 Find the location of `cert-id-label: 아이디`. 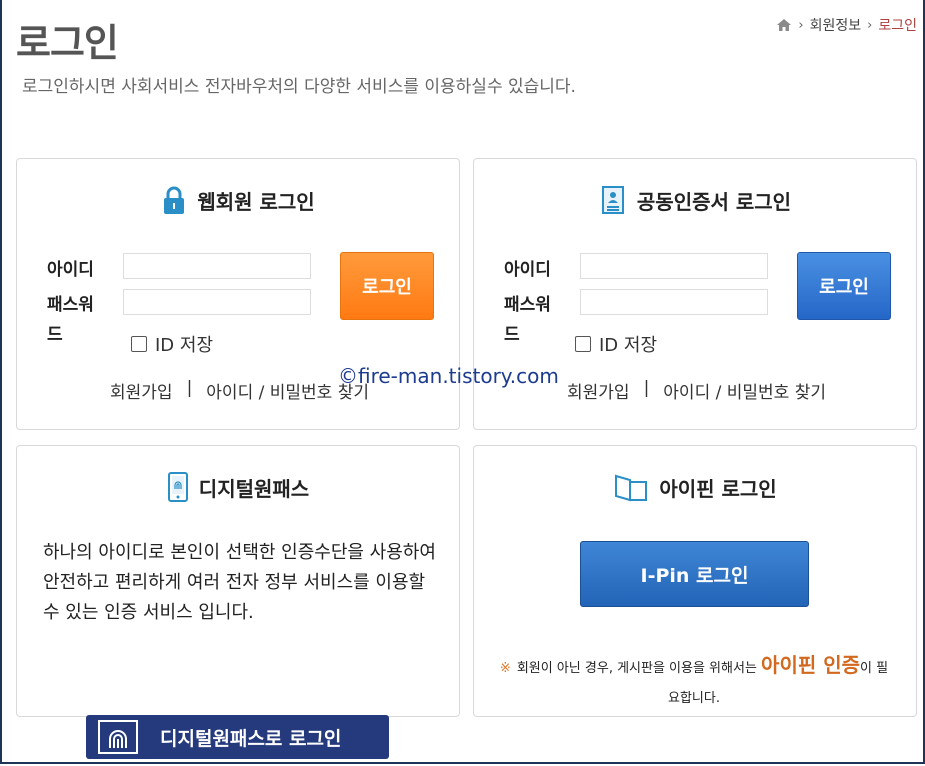

cert-id-label: 아이디 is located at coordinates (527, 270).